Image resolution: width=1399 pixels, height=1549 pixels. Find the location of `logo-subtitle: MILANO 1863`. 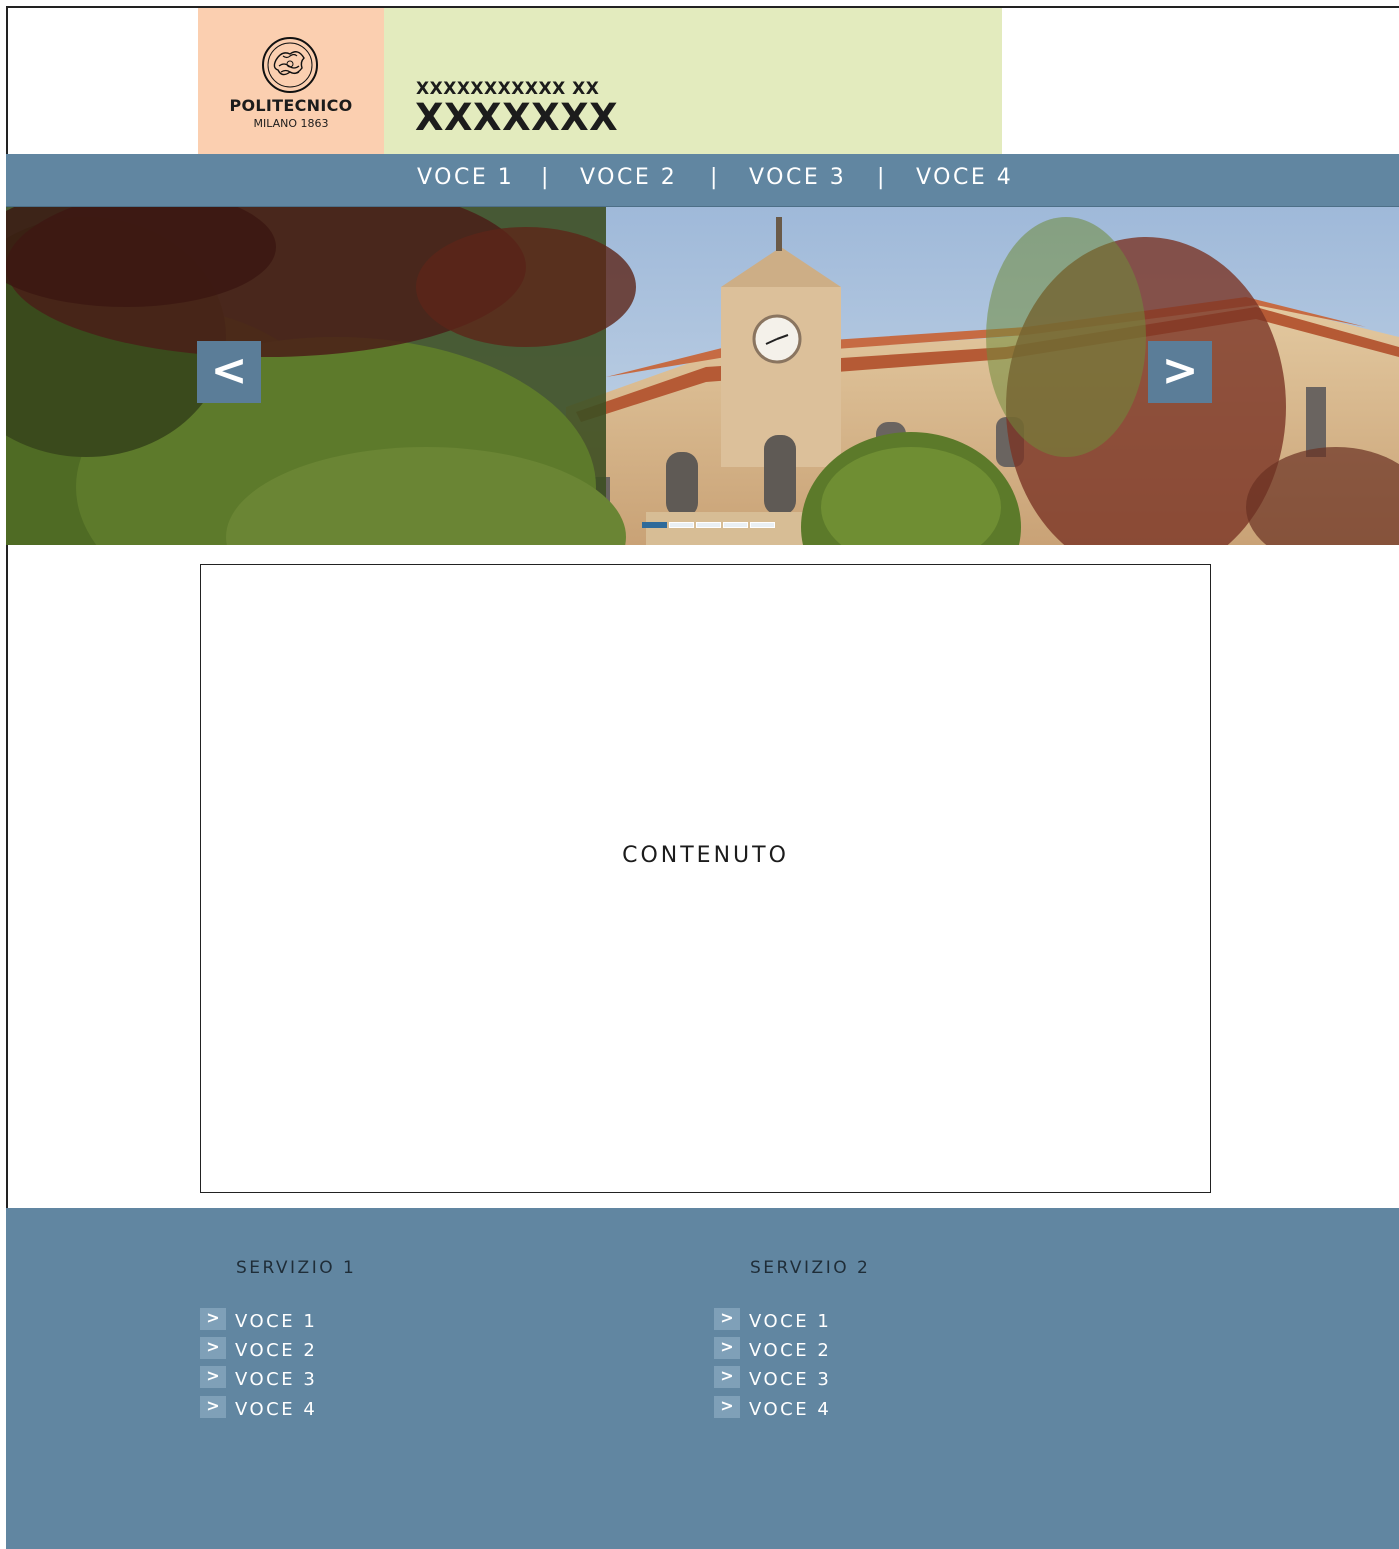

logo-subtitle: MILANO 1863 is located at coordinates (291, 123).